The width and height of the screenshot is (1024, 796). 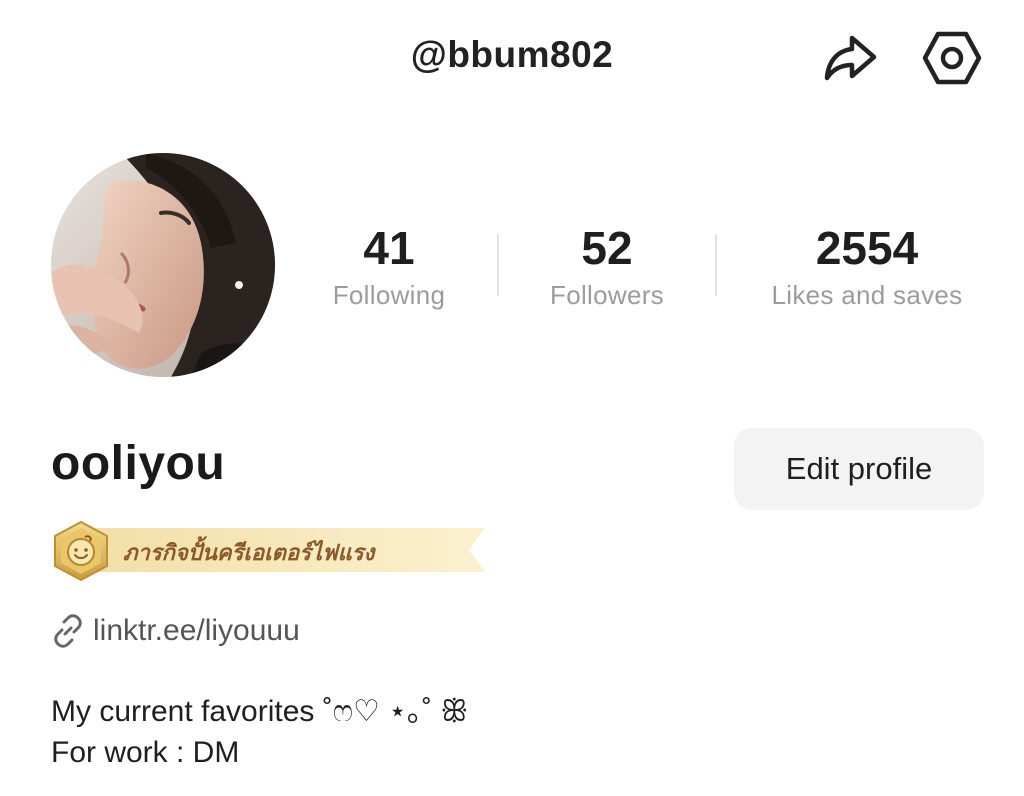 What do you see at coordinates (81, 551) in the screenshot?
I see `smiley-medal-icon` at bounding box center [81, 551].